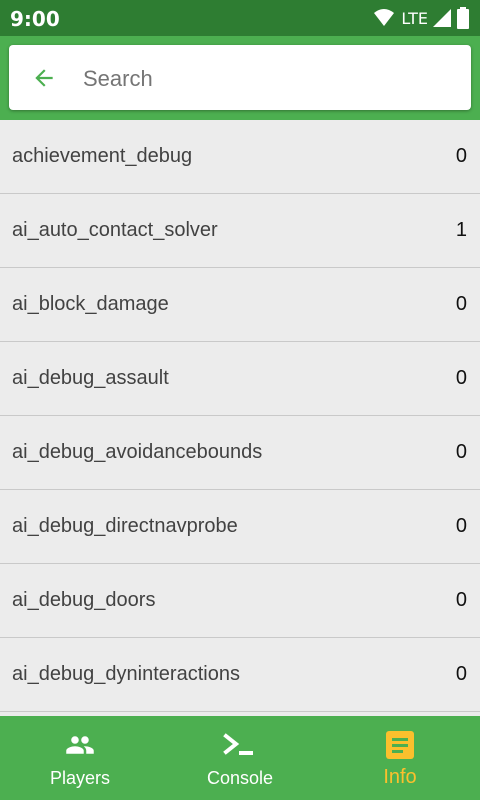 The height and width of the screenshot is (800, 480). What do you see at coordinates (414, 18) in the screenshot?
I see `network-type: LTE` at bounding box center [414, 18].